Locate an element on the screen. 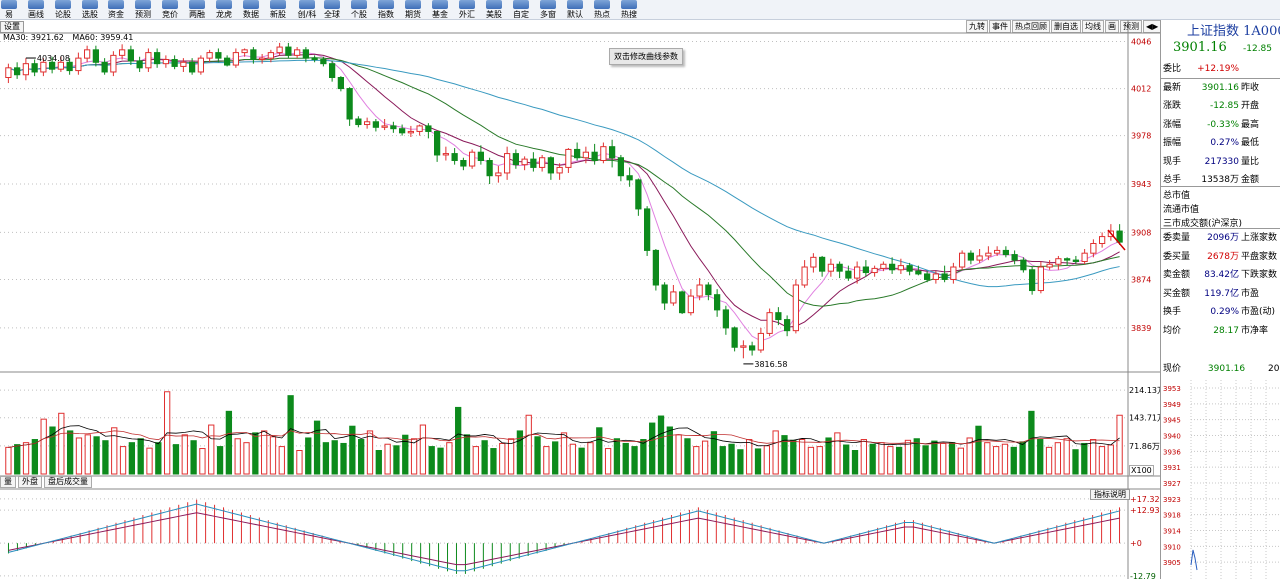 This screenshot has width=1280, height=579. quote-row-value: 0.27% is located at coordinates (1224, 143).